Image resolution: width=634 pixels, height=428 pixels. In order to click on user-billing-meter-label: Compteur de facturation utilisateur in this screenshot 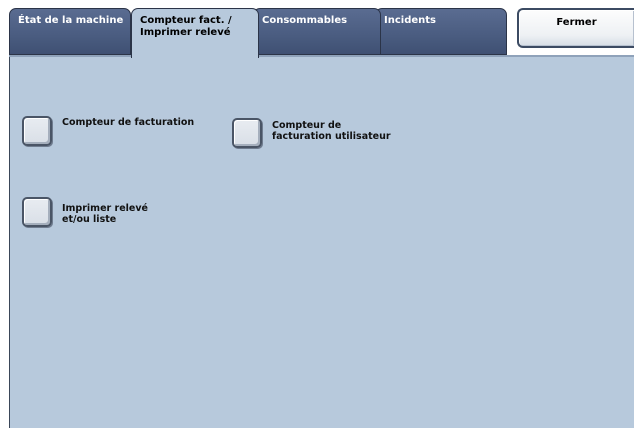, I will do `click(331, 131)`.